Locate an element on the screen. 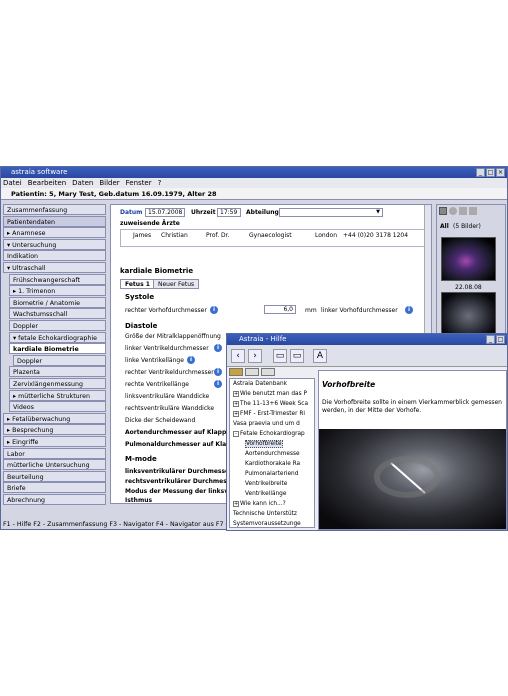  help-tree-label: Aortendurchmesse is located at coordinates (272, 454).